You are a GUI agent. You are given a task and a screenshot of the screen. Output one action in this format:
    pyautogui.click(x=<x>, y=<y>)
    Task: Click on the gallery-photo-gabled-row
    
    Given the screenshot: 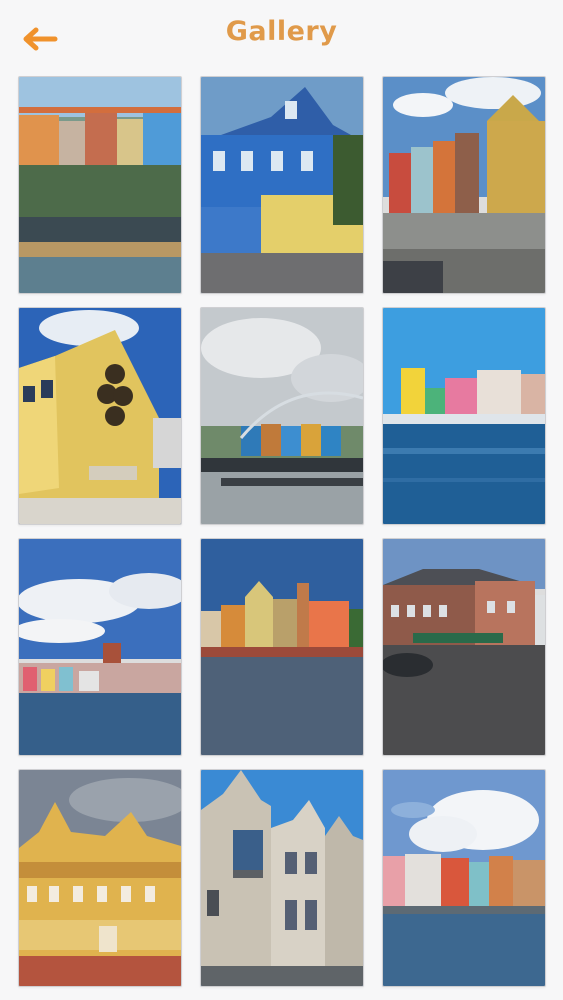 What is the action you would take?
    pyautogui.click(x=282, y=878)
    